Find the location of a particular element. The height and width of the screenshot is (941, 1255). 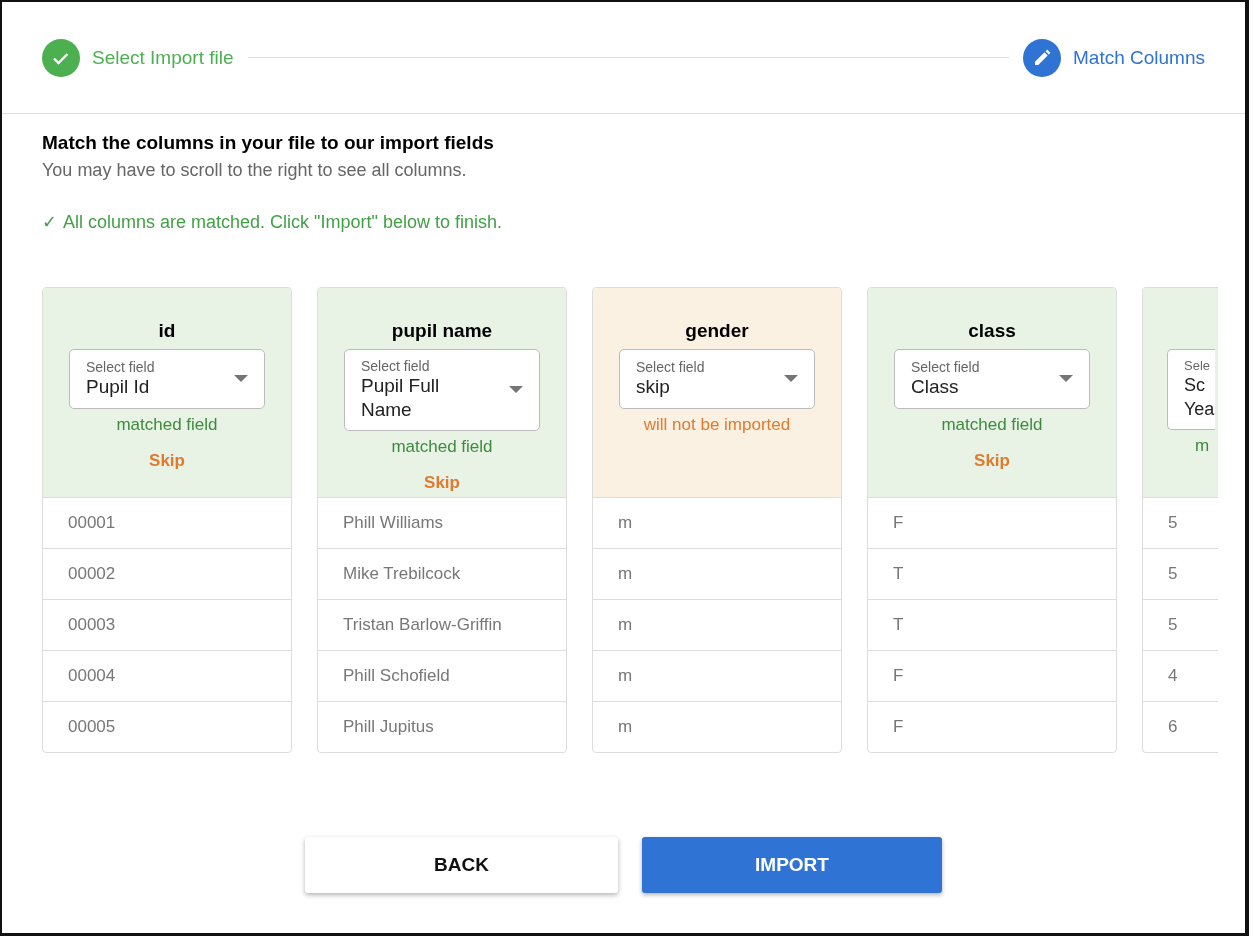

column-name: gender is located at coordinates (717, 330).